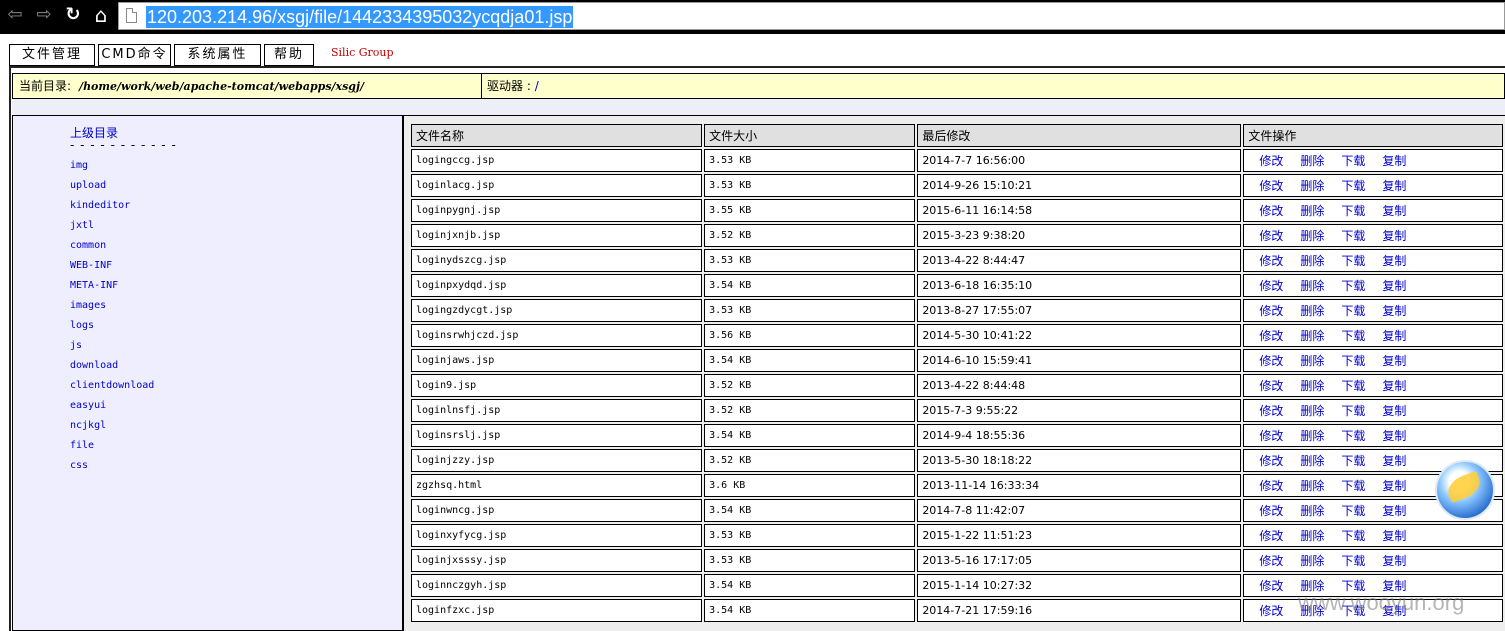 The image size is (1505, 631). I want to click on directory-item: clientdownload, so click(112, 385).